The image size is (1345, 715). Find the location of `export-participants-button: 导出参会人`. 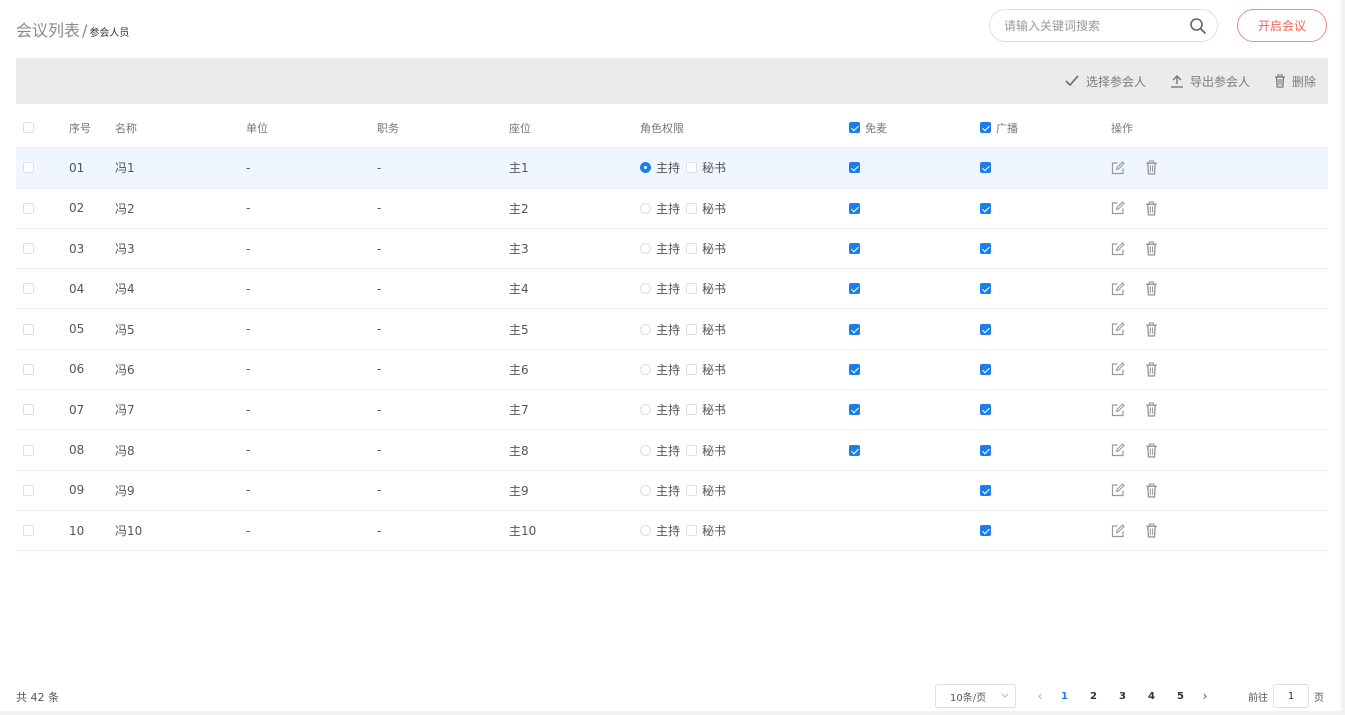

export-participants-button: 导出参会人 is located at coordinates (1210, 81).